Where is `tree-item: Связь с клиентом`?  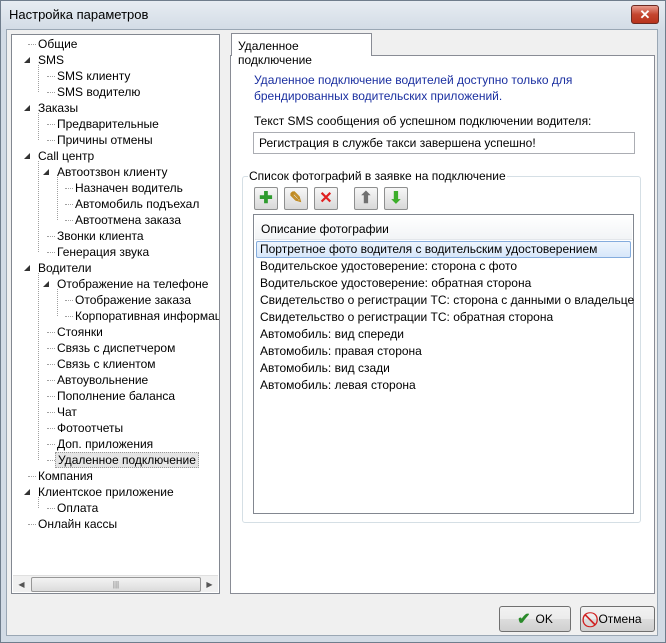
tree-item: Связь с клиентом is located at coordinates (106, 364).